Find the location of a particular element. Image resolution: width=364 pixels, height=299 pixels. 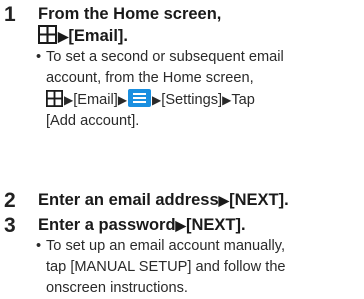

note-line-3: onscreen instructions. is located at coordinates (117, 288).